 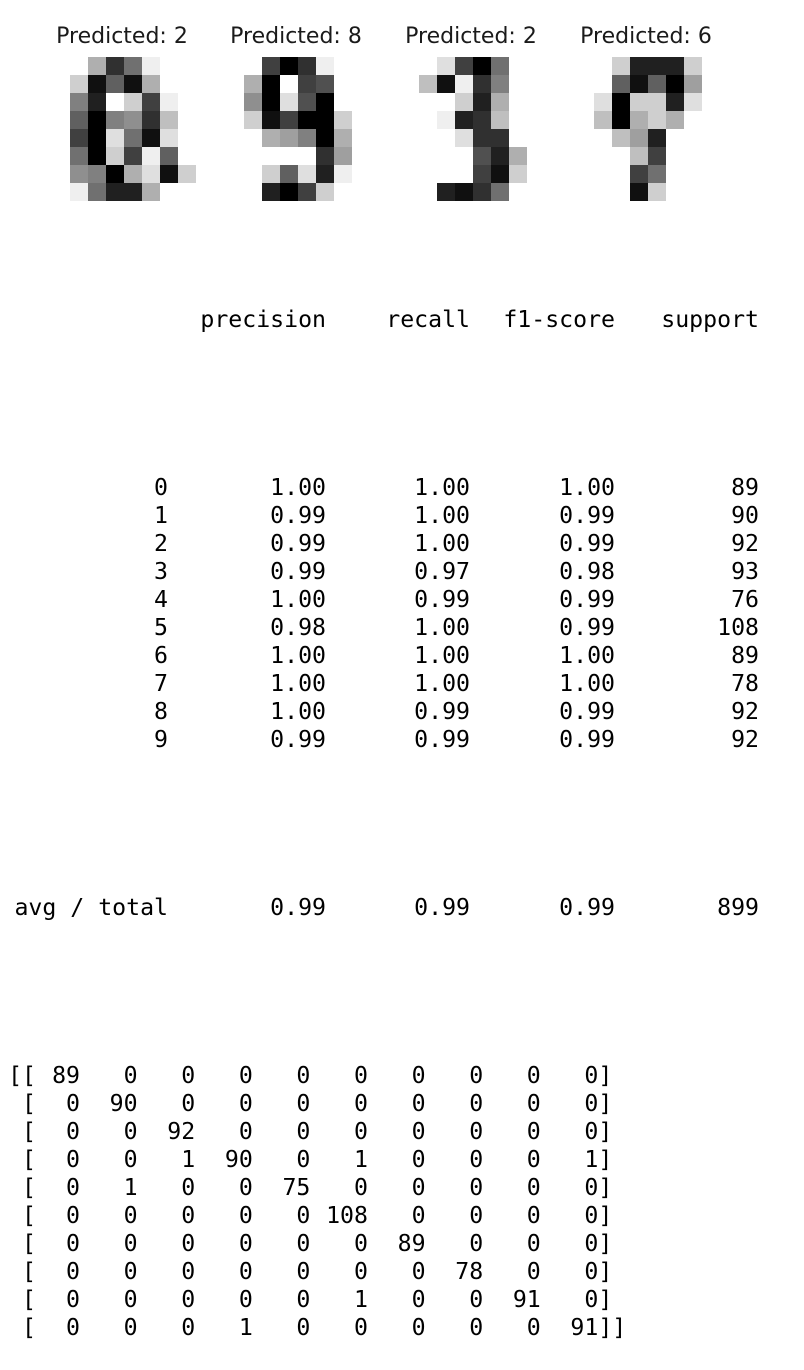 What do you see at coordinates (161, 599) in the screenshot?
I see `class-label: 4` at bounding box center [161, 599].